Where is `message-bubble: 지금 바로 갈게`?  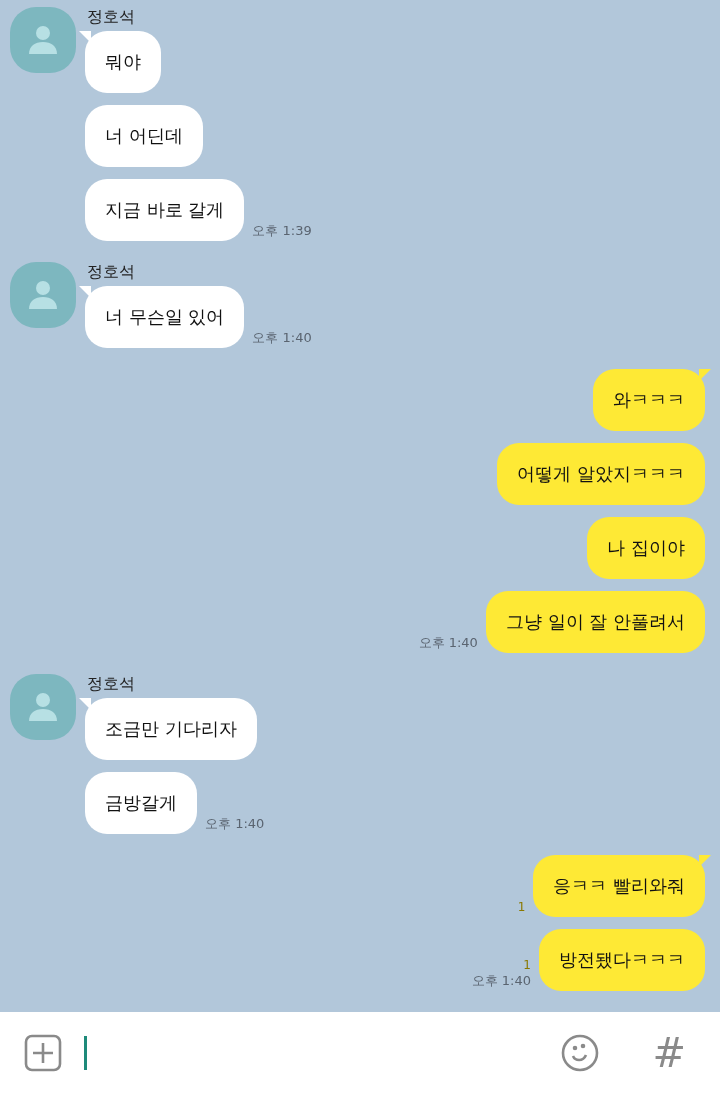
message-bubble: 지금 바로 갈게 is located at coordinates (165, 210).